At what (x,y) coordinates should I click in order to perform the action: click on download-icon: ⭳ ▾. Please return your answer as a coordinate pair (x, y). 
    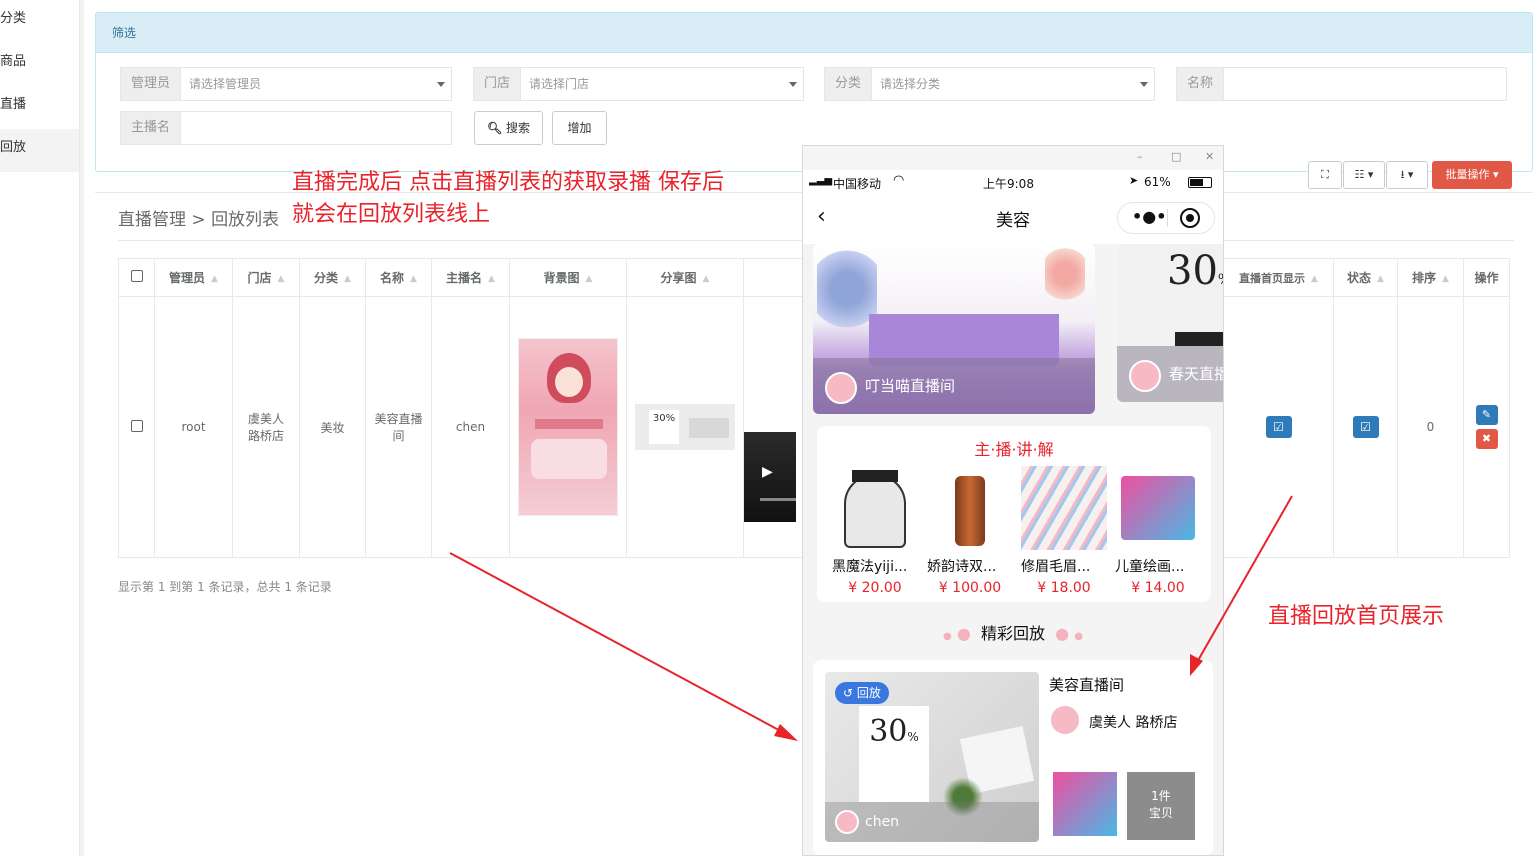
    Looking at the image, I should click on (1407, 174).